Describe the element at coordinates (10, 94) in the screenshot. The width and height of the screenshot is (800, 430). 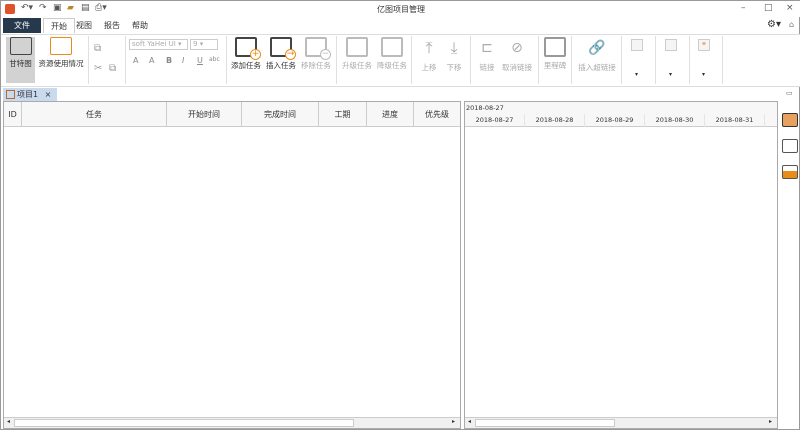
I see `project-icon` at that location.